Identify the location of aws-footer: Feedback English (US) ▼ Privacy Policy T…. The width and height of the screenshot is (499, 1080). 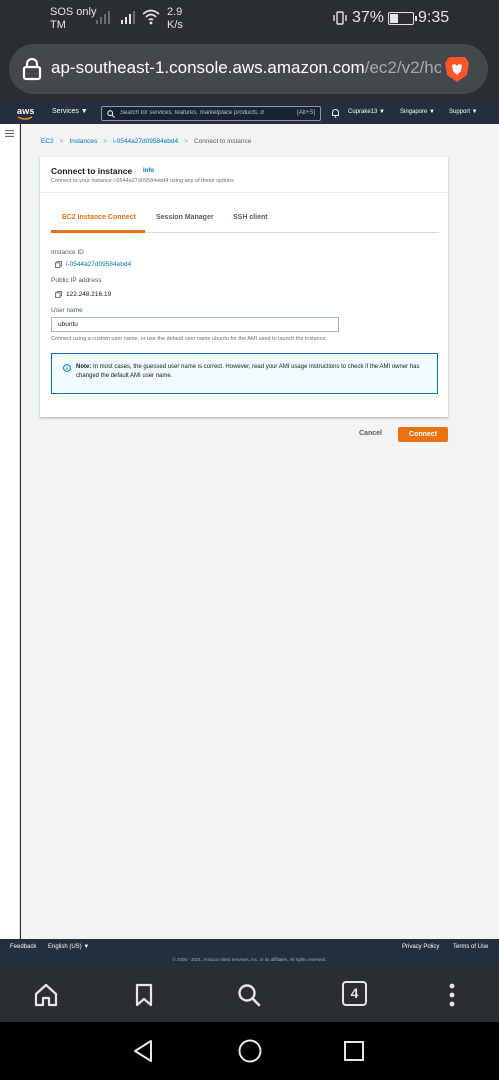
(249, 952).